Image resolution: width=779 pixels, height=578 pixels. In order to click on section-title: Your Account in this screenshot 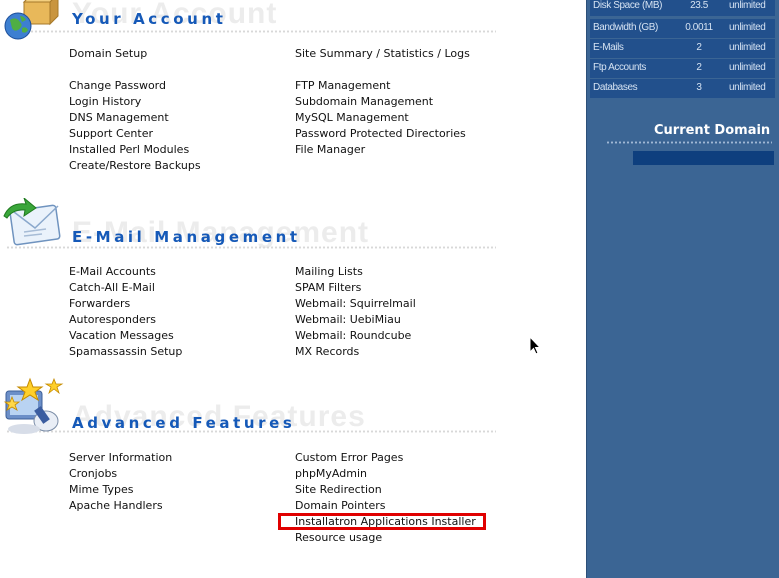, I will do `click(149, 19)`.